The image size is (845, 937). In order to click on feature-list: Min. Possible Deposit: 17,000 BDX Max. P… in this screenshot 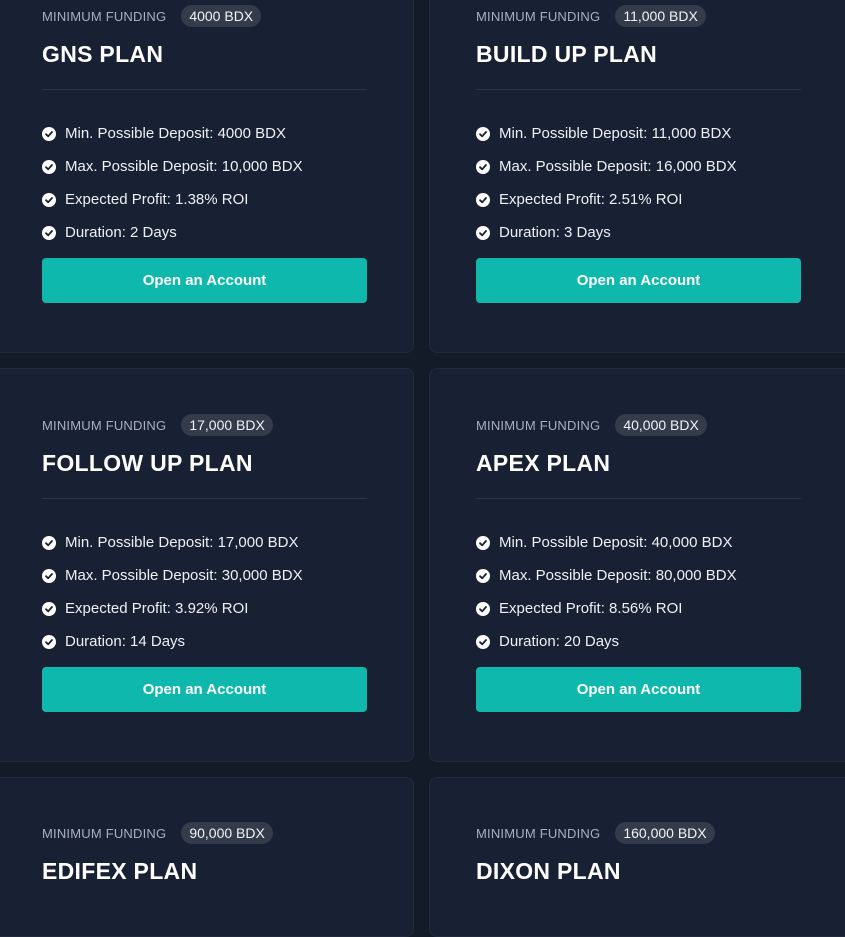, I will do `click(204, 592)`.